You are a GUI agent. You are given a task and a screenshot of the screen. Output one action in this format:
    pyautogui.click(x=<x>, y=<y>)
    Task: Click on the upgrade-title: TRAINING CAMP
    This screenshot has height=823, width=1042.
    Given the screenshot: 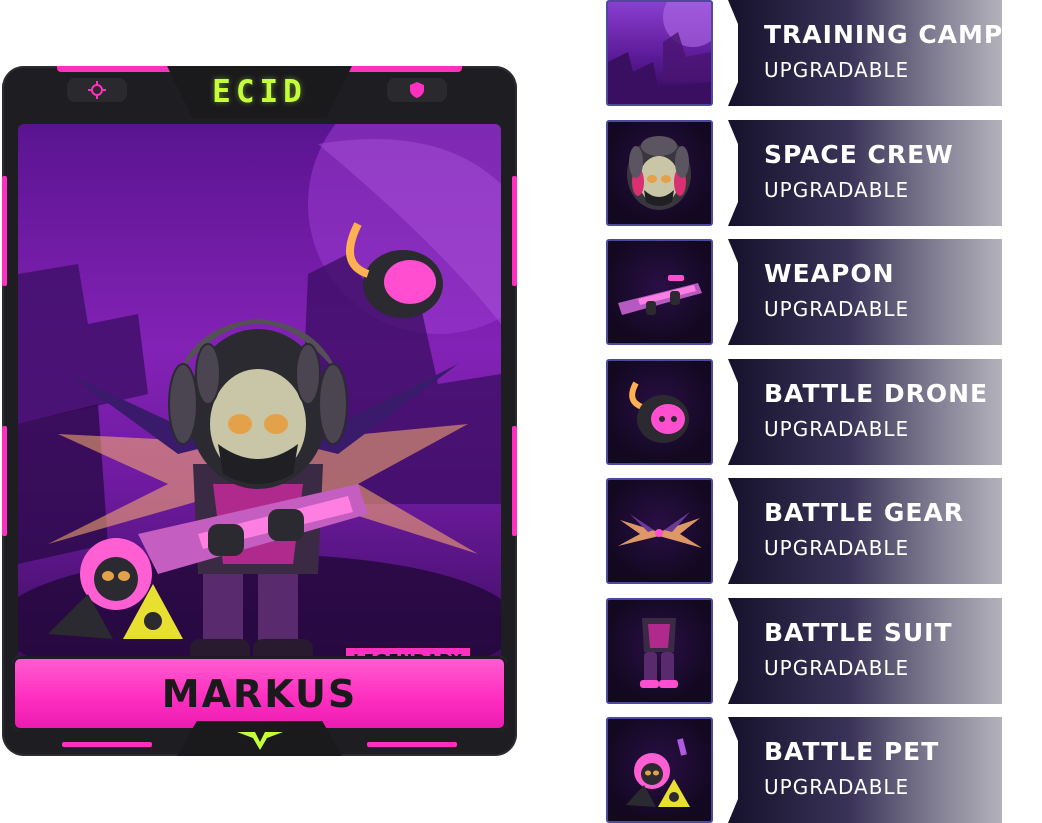 What is the action you would take?
    pyautogui.click(x=884, y=34)
    